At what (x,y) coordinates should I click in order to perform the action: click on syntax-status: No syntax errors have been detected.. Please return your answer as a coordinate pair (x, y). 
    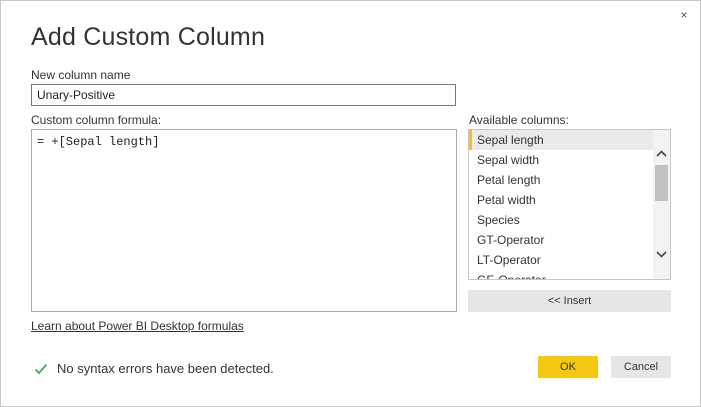
    Looking at the image, I should click on (154, 368).